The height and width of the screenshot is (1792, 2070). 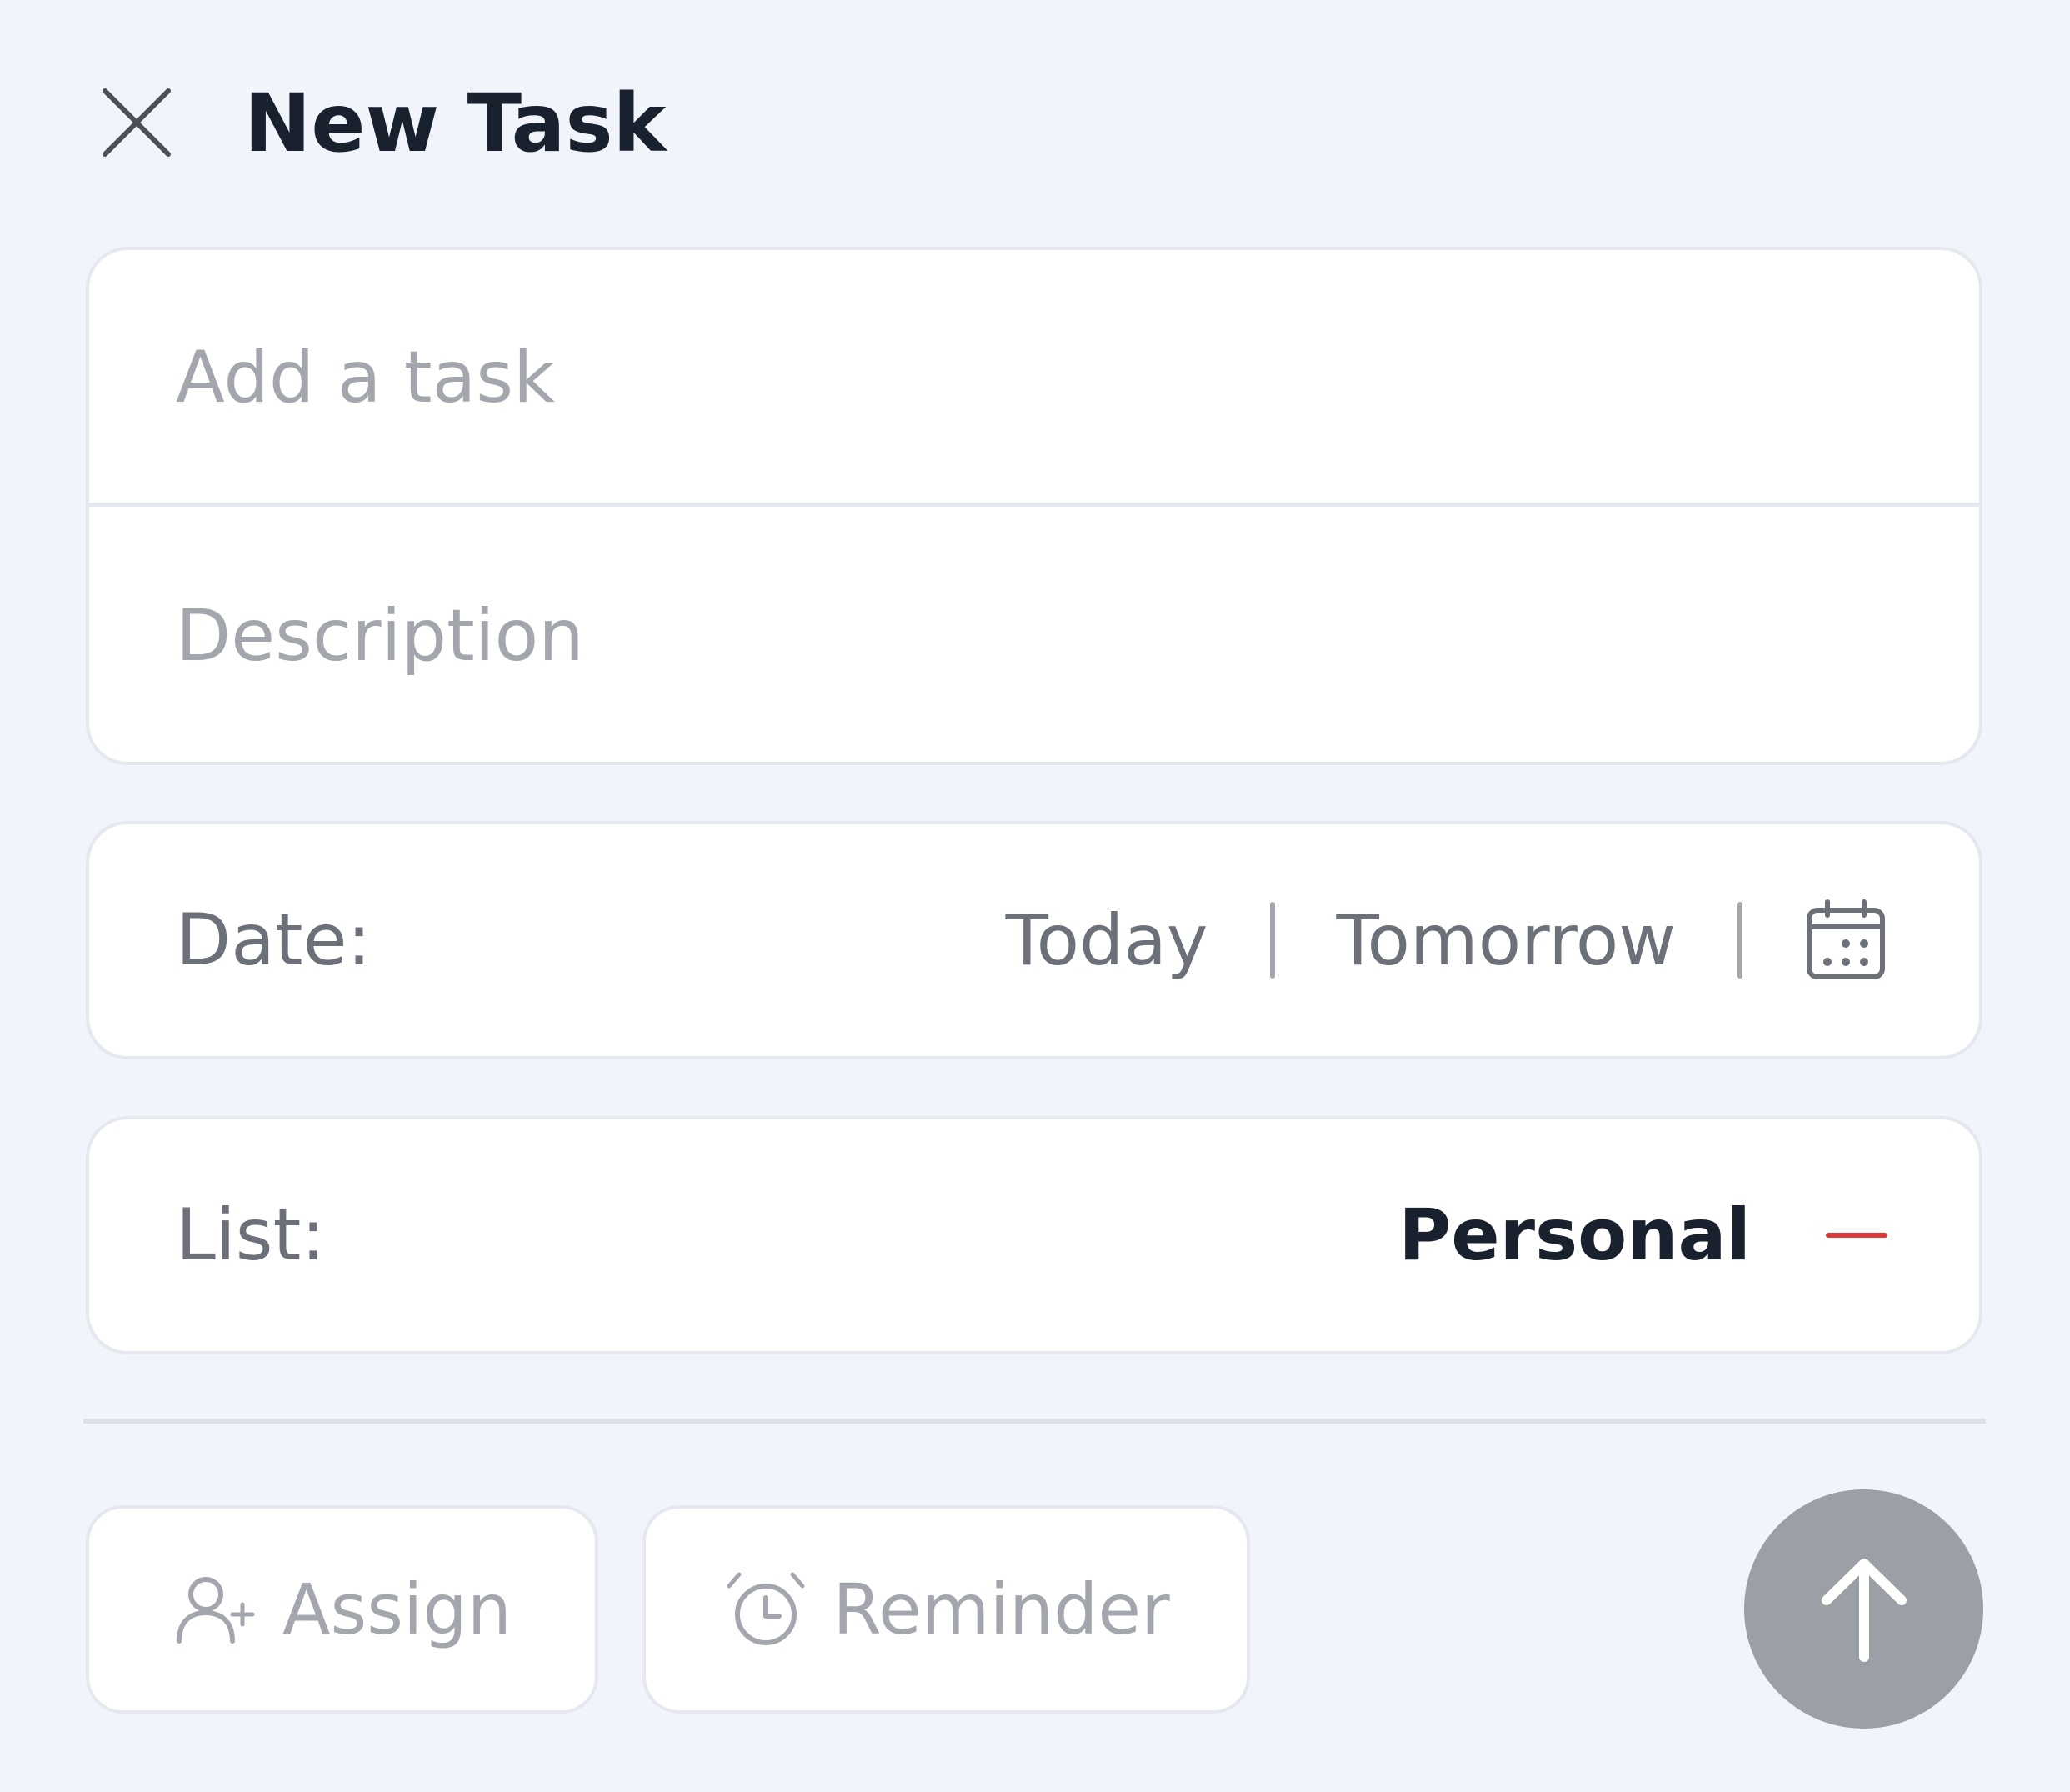 I want to click on list-value: Personal, so click(x=1574, y=1236).